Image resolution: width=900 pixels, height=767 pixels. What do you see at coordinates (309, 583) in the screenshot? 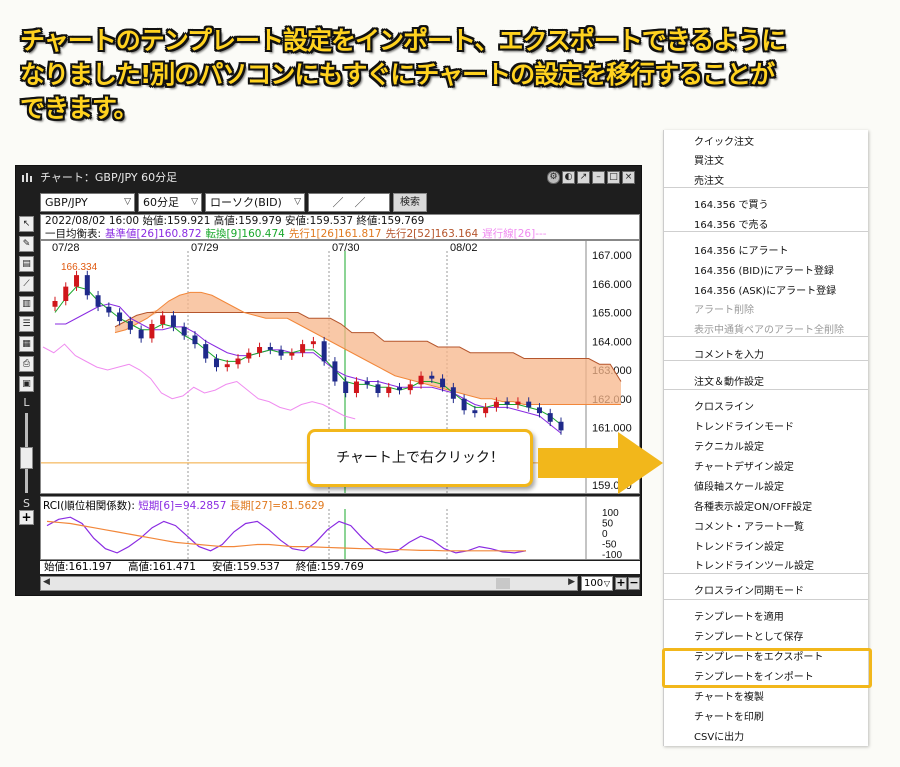
I see `horizontal-scrollbar: ◀ ▶` at bounding box center [309, 583].